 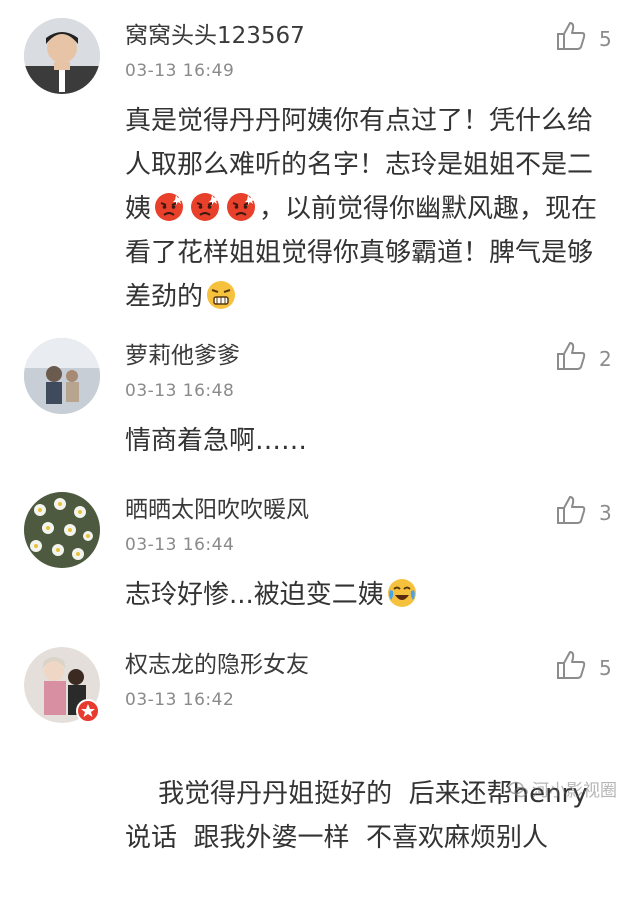 I want to click on username: 窝窝头头123567, so click(x=215, y=33).